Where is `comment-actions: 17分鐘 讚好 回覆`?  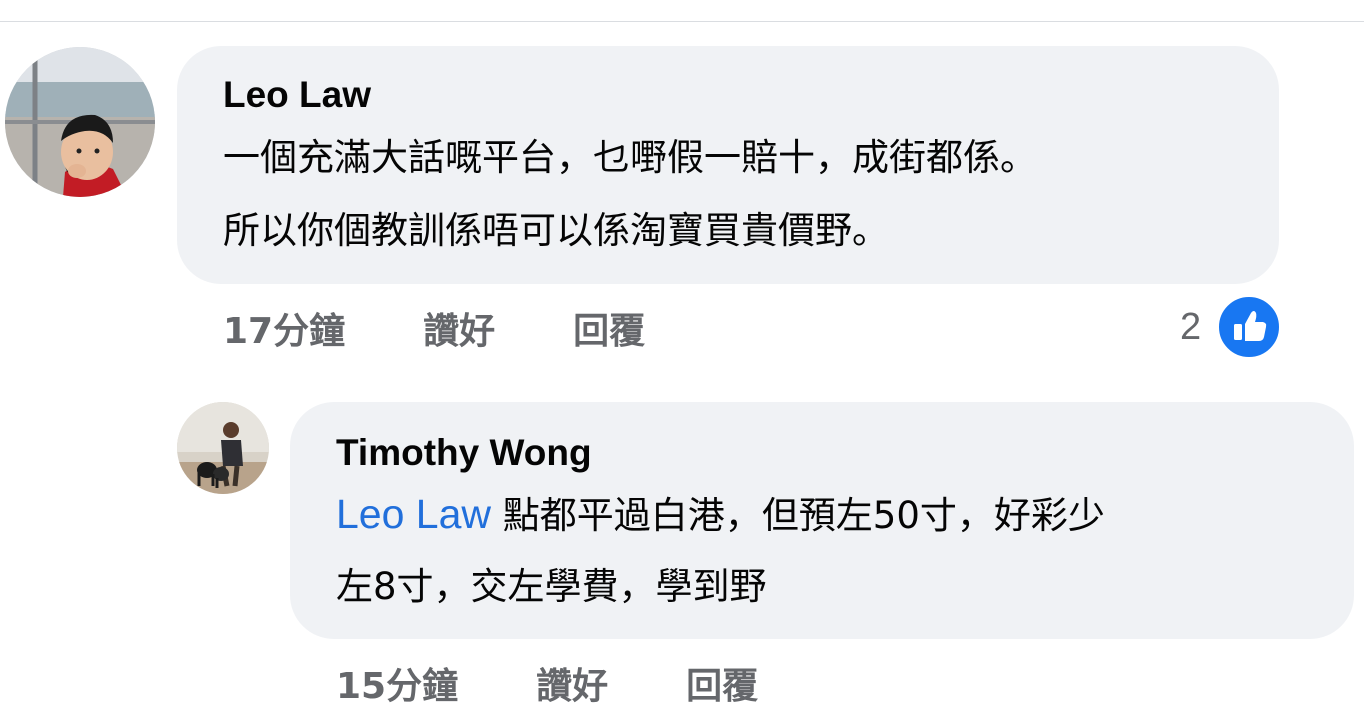
comment-actions: 17分鐘 讚好 回覆 is located at coordinates (434, 329).